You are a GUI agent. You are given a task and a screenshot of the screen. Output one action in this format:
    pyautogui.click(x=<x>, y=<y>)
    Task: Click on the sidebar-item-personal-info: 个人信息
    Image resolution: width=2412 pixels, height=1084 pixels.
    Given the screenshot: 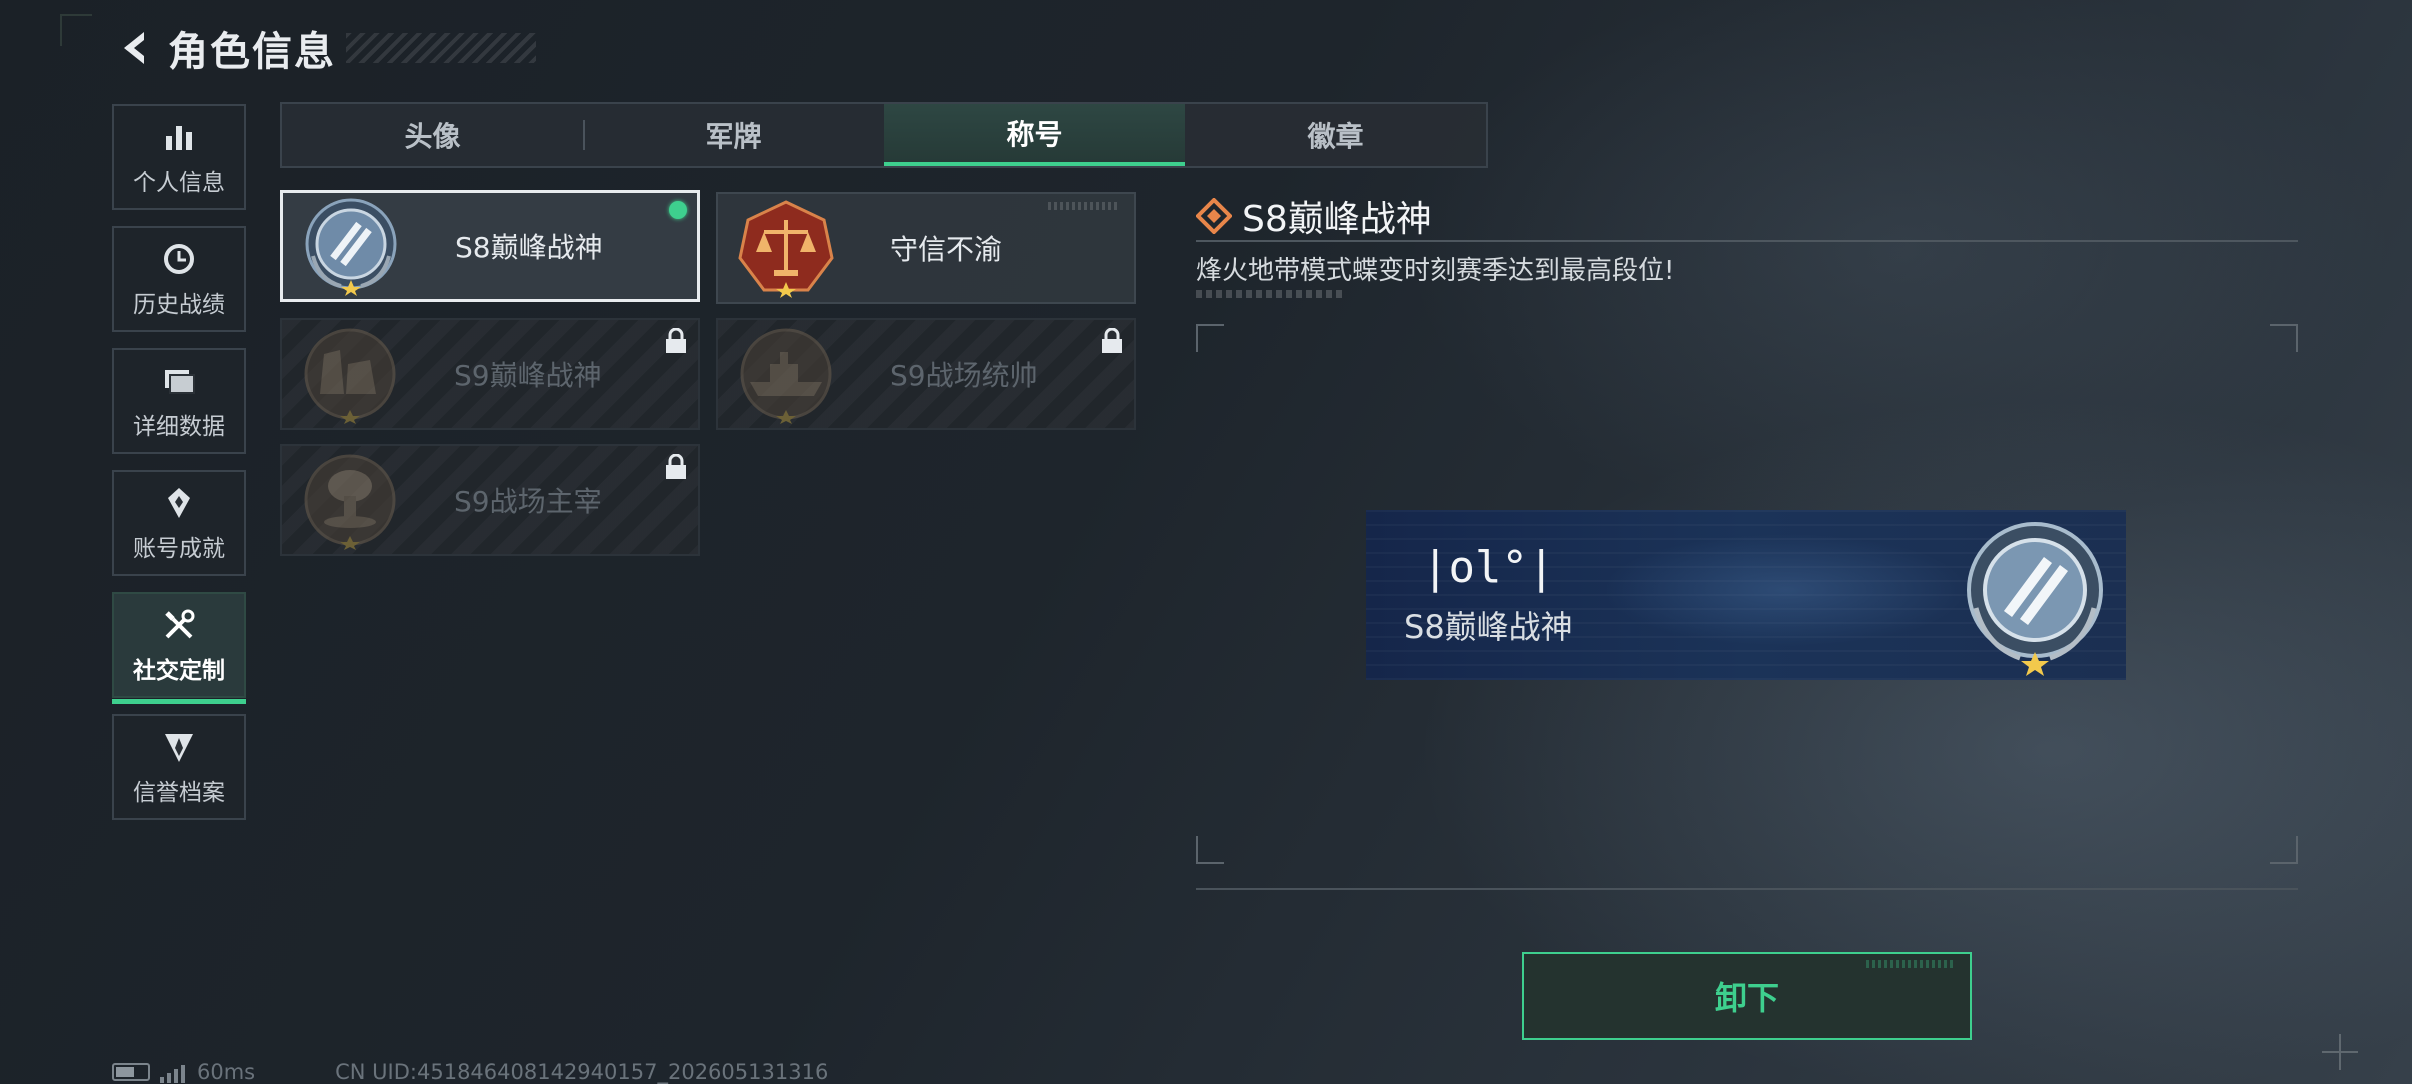 What is the action you would take?
    pyautogui.click(x=179, y=157)
    